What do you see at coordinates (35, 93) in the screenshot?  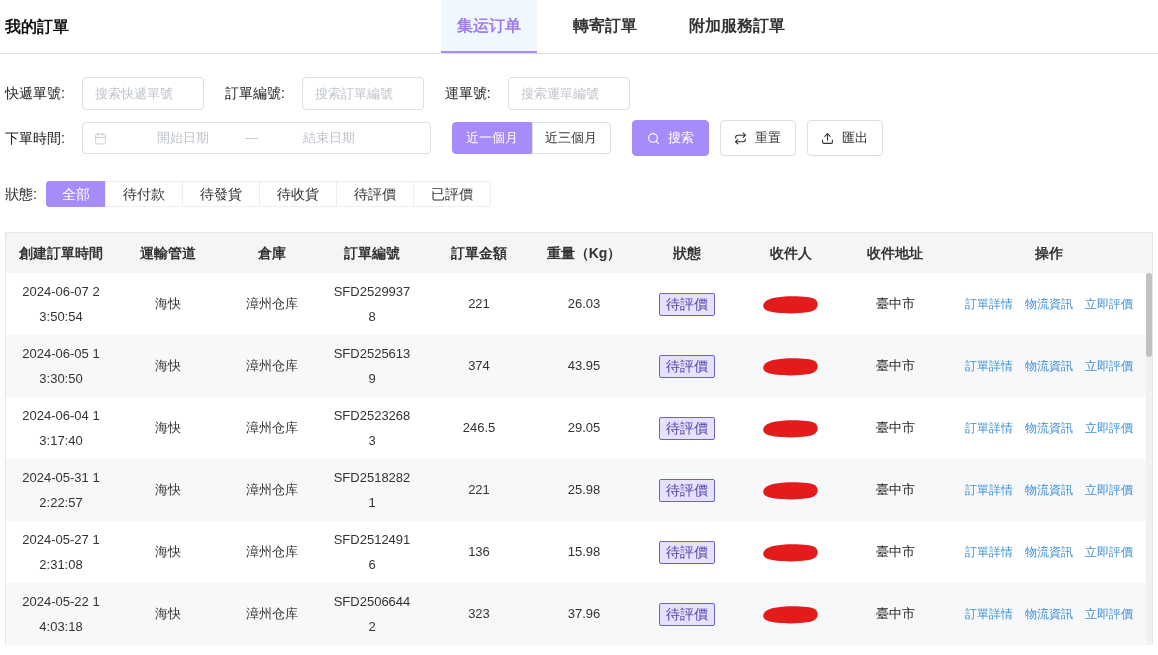 I see `field-label: 快遞單號:` at bounding box center [35, 93].